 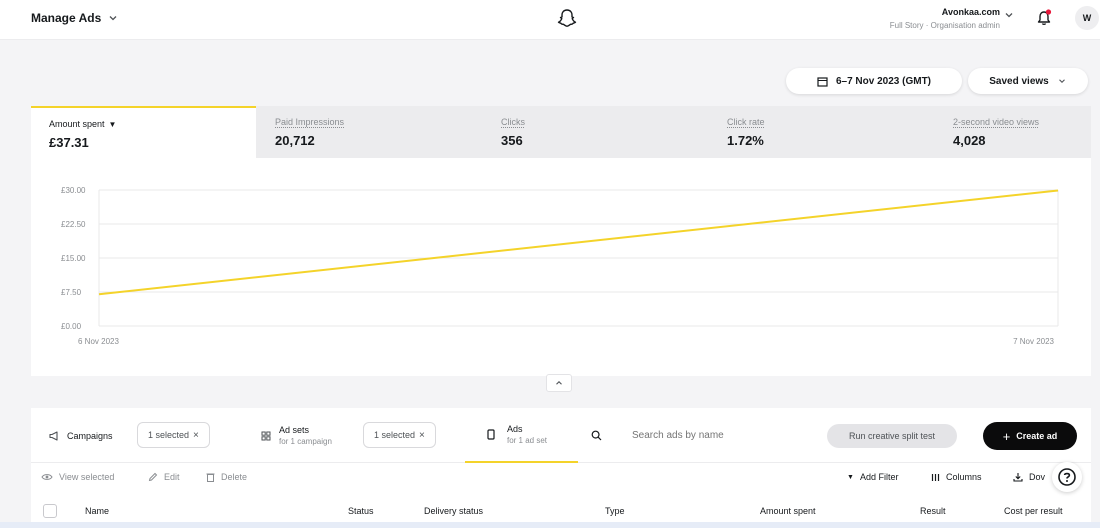 I want to click on x-tick-label: 7 Nov 2023, so click(x=1033, y=341).